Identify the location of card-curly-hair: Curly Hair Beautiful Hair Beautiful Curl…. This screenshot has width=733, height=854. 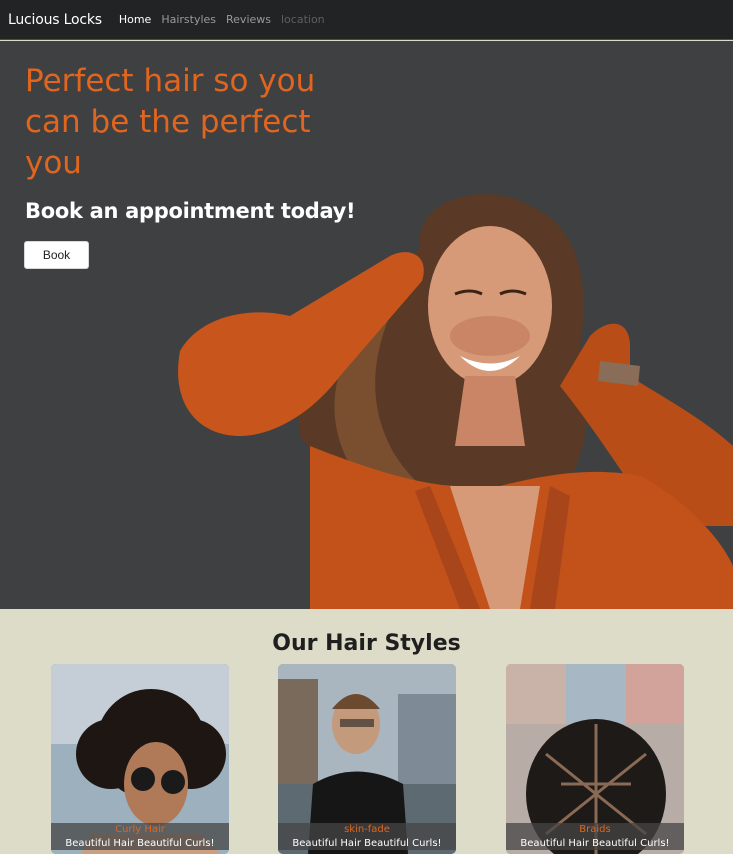
(140, 759).